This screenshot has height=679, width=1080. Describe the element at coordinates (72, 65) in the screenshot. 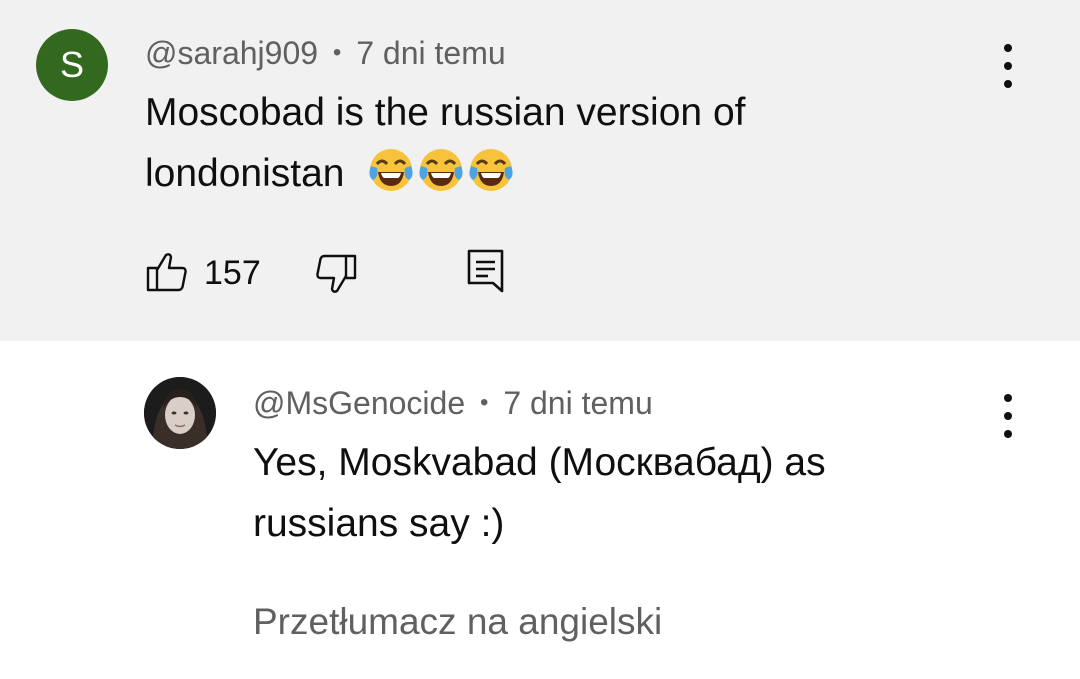

I see `avatar: S` at that location.